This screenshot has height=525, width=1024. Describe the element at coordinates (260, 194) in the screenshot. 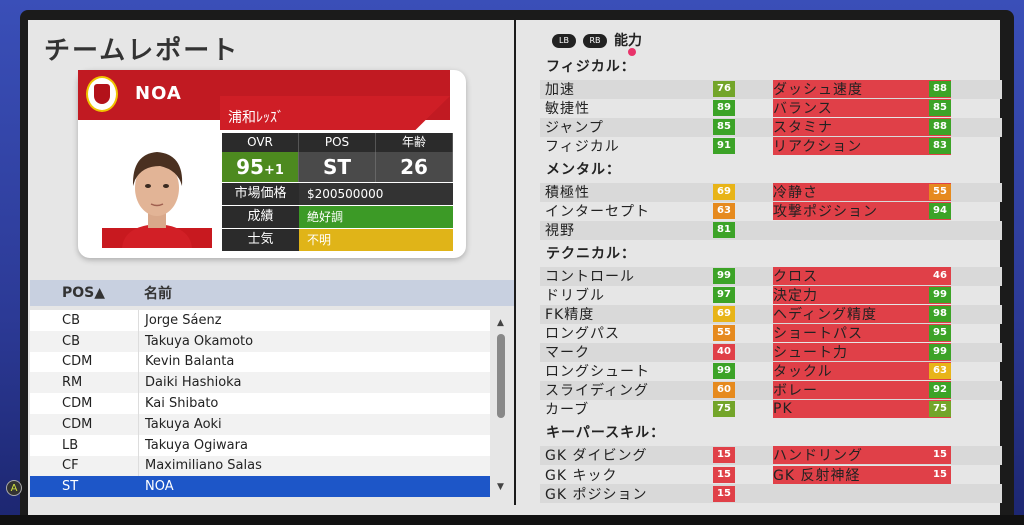

I see `market-label: 市場価格` at that location.